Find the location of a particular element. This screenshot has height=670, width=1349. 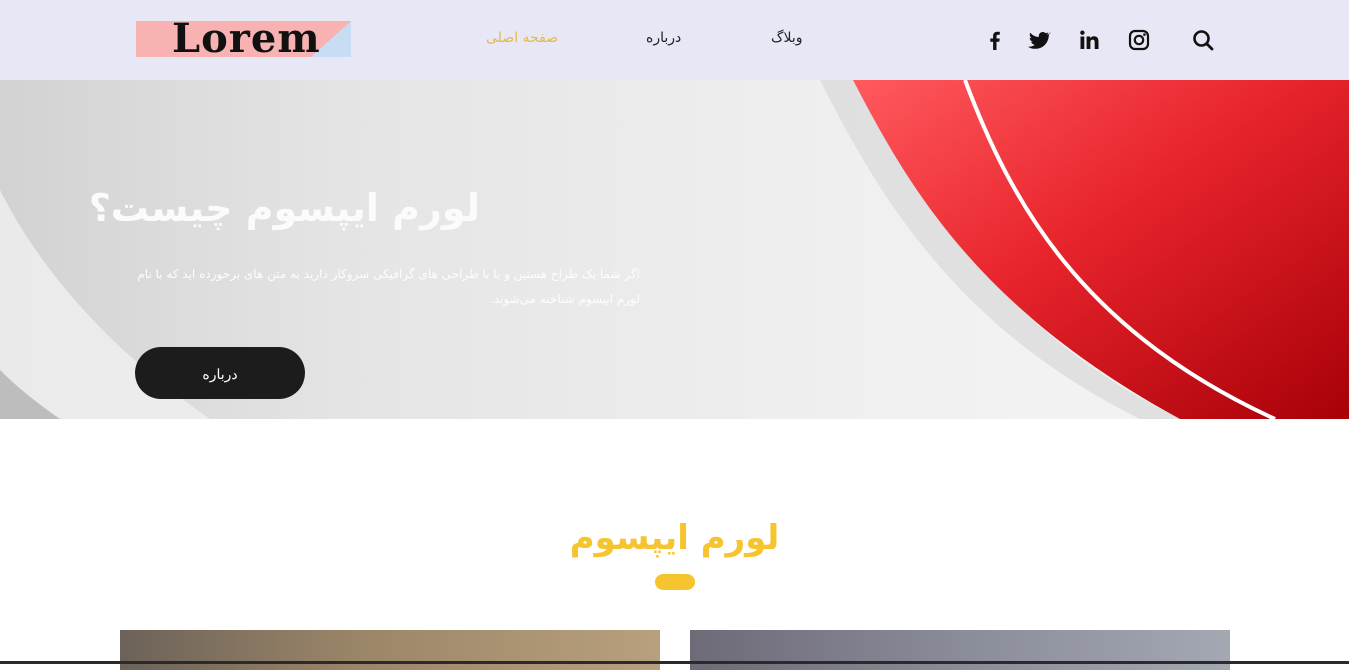

linkedin-icon is located at coordinates (1089, 40).